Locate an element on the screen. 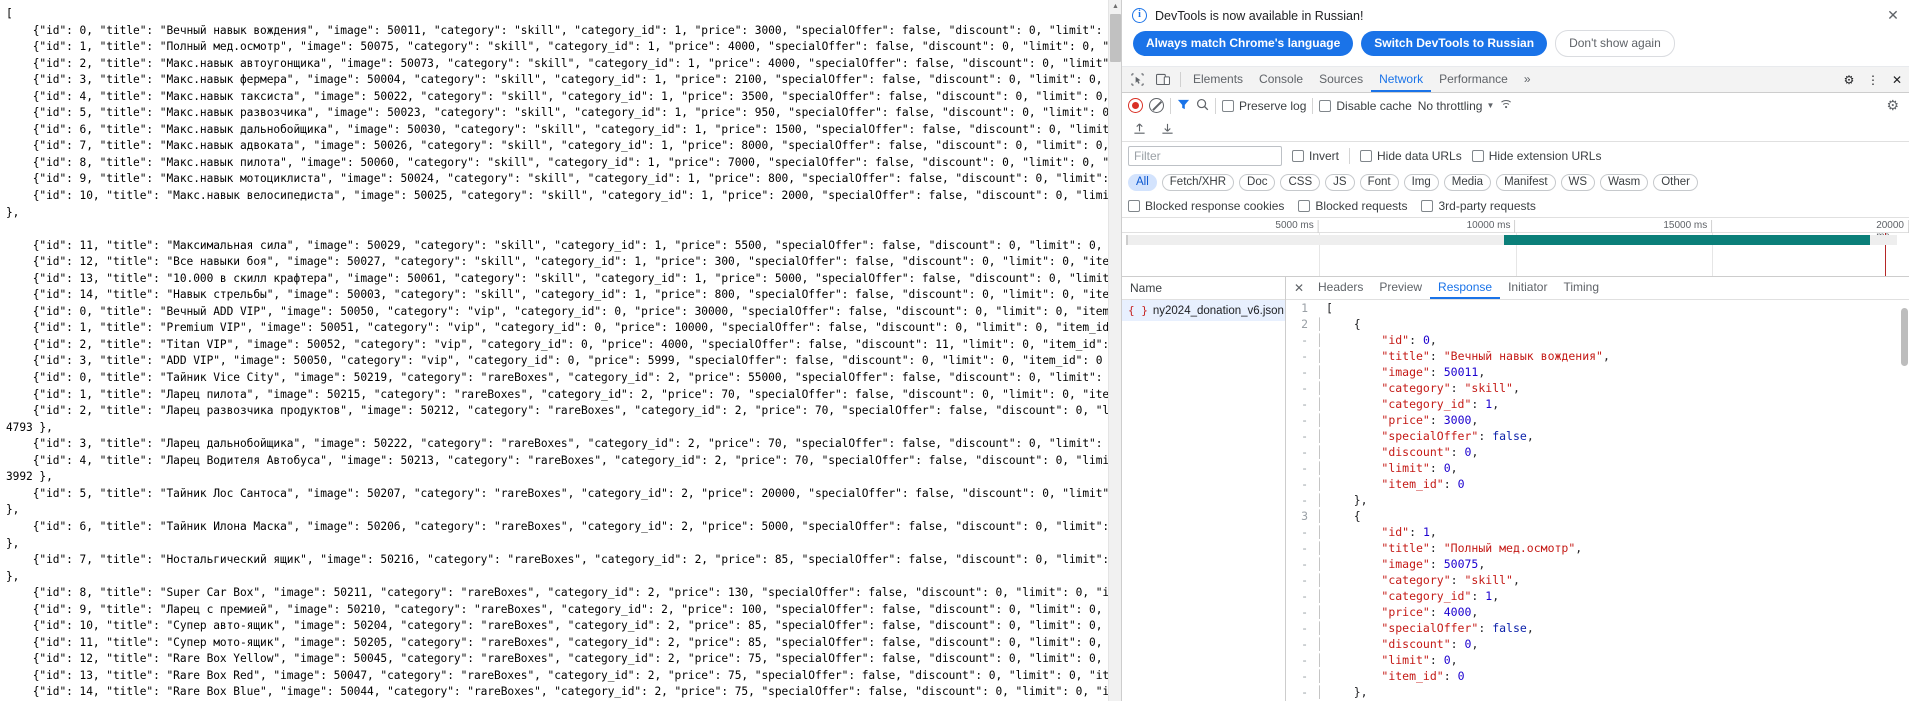 This screenshot has height=701, width=1909. network-conditions-icon is located at coordinates (1507, 105).